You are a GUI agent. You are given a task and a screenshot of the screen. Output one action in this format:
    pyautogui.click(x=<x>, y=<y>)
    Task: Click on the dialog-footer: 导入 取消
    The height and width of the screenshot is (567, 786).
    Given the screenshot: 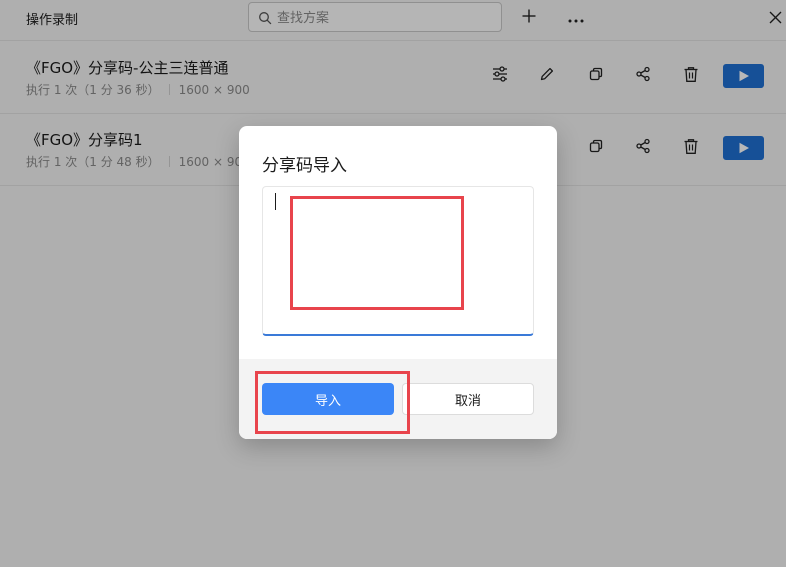 What is the action you would take?
    pyautogui.click(x=398, y=399)
    